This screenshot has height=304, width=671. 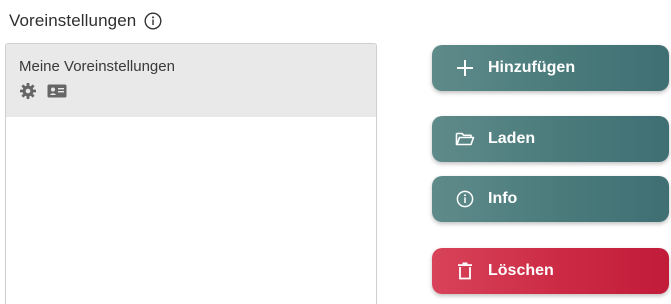 What do you see at coordinates (532, 67) in the screenshot?
I see `add-button-label: Hinzufügen` at bounding box center [532, 67].